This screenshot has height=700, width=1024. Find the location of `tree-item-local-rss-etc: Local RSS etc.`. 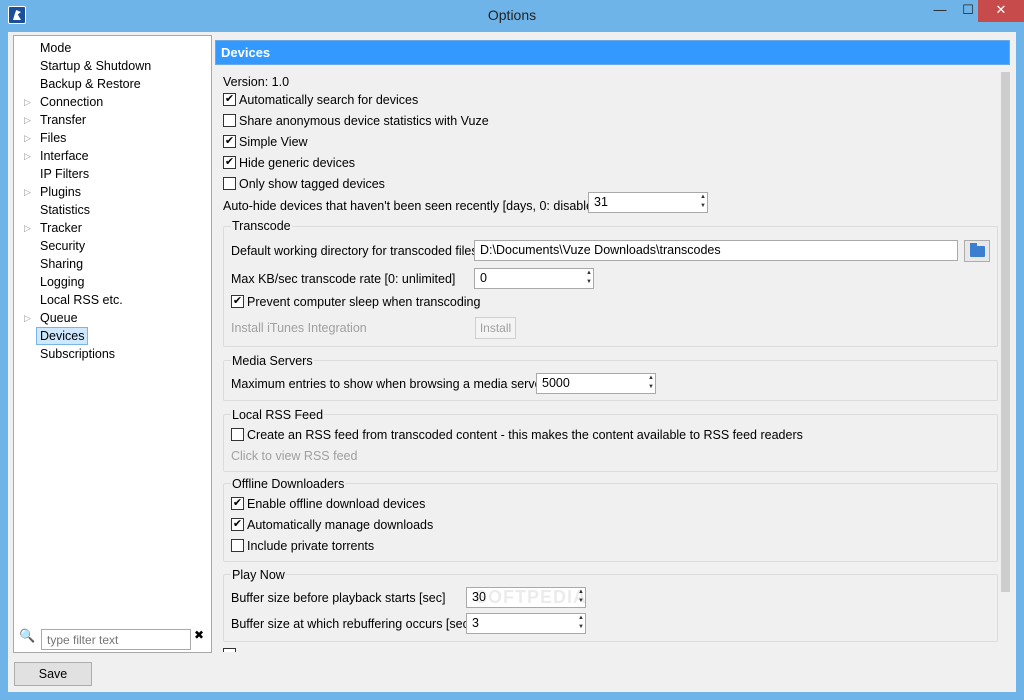

tree-item-local-rss-etc: Local RSS etc. is located at coordinates (112, 300).